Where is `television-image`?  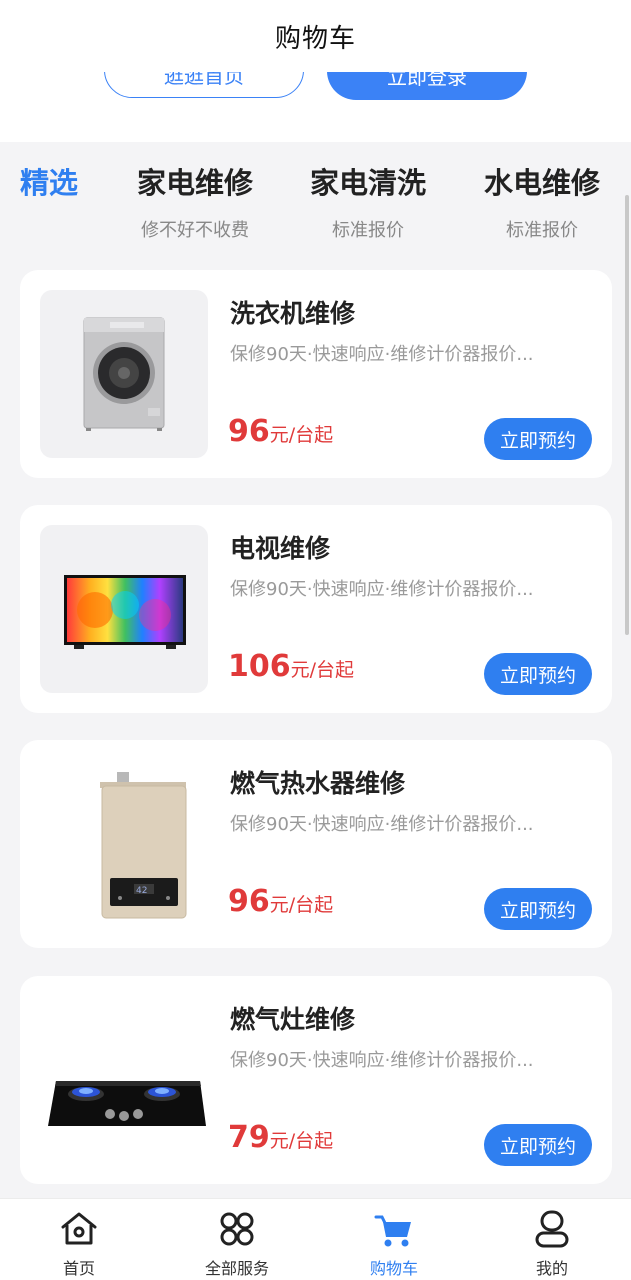 television-image is located at coordinates (124, 609).